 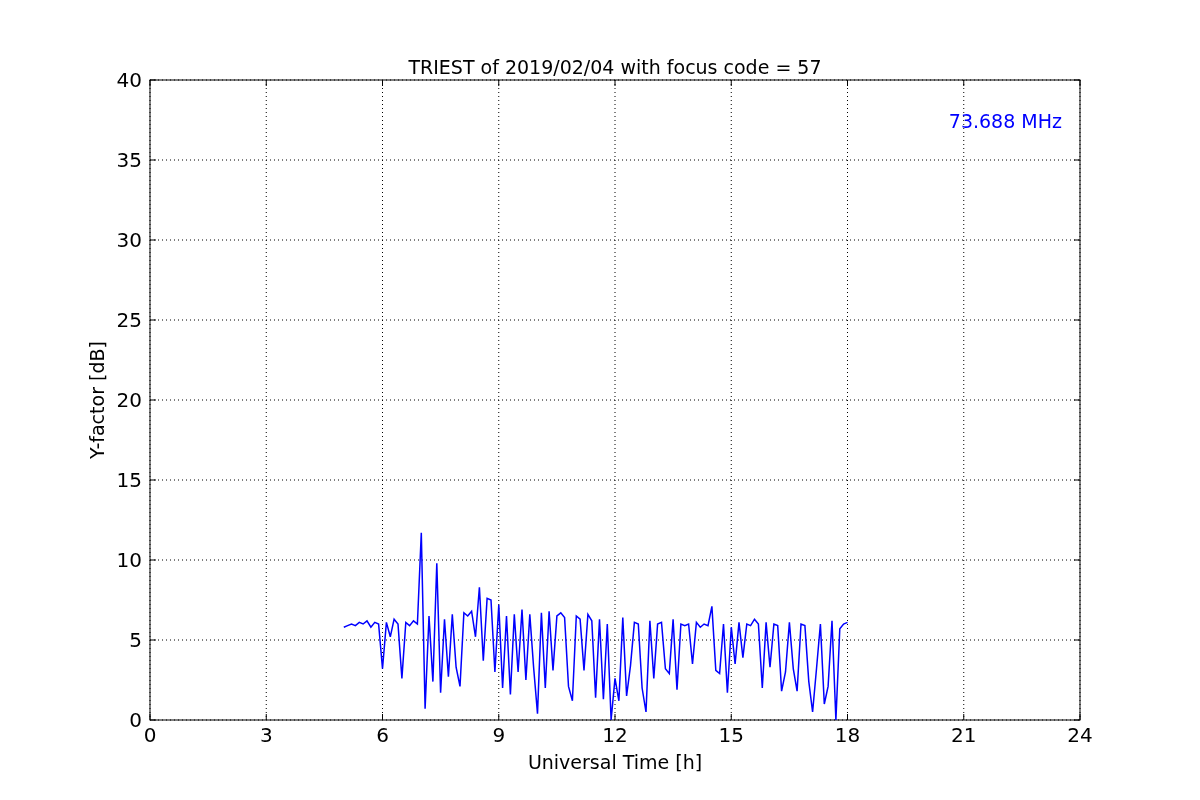 I want to click on series-label: 73.688 MHz, so click(x=1005, y=121).